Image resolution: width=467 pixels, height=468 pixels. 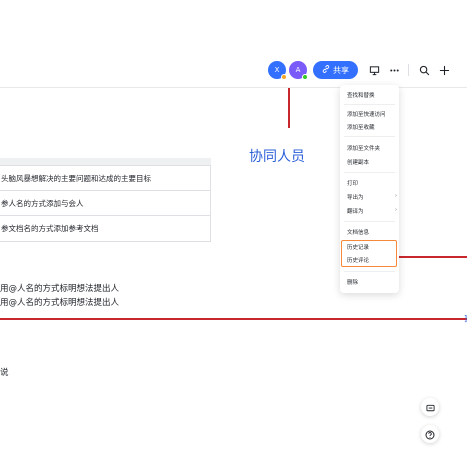 I want to click on share-button: 共享, so click(x=335, y=70).